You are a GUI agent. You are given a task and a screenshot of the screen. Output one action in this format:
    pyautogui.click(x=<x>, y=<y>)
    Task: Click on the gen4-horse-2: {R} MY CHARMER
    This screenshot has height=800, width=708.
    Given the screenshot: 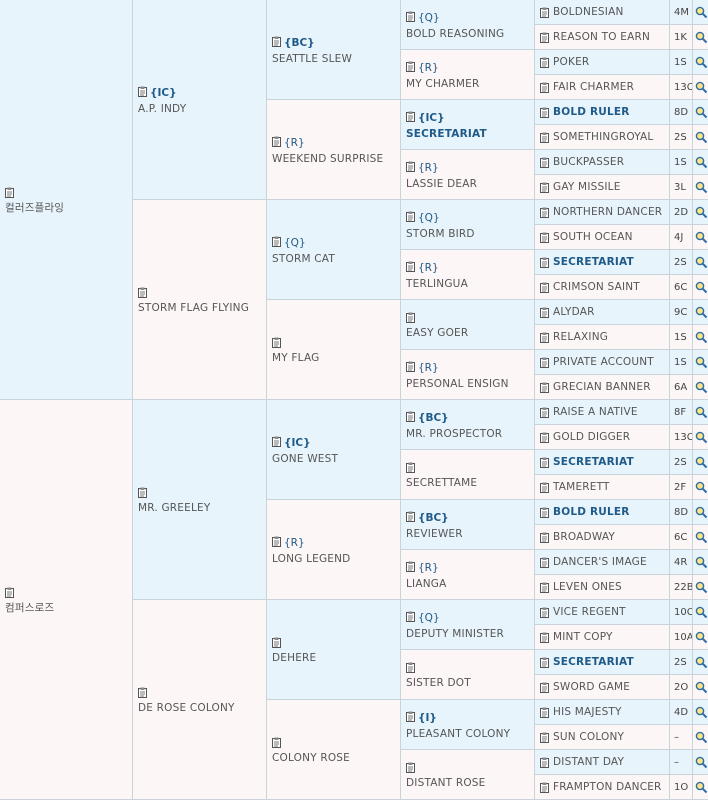 What is the action you would take?
    pyautogui.click(x=468, y=75)
    